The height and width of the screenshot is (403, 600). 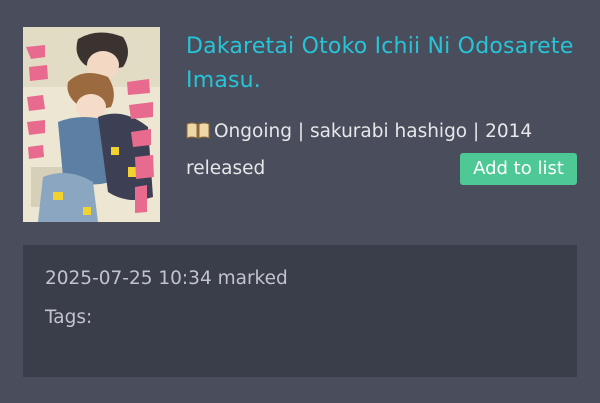 I want to click on manga-status-author-year: Ongoing | sakurabi hashigo | 2014, so click(x=373, y=131).